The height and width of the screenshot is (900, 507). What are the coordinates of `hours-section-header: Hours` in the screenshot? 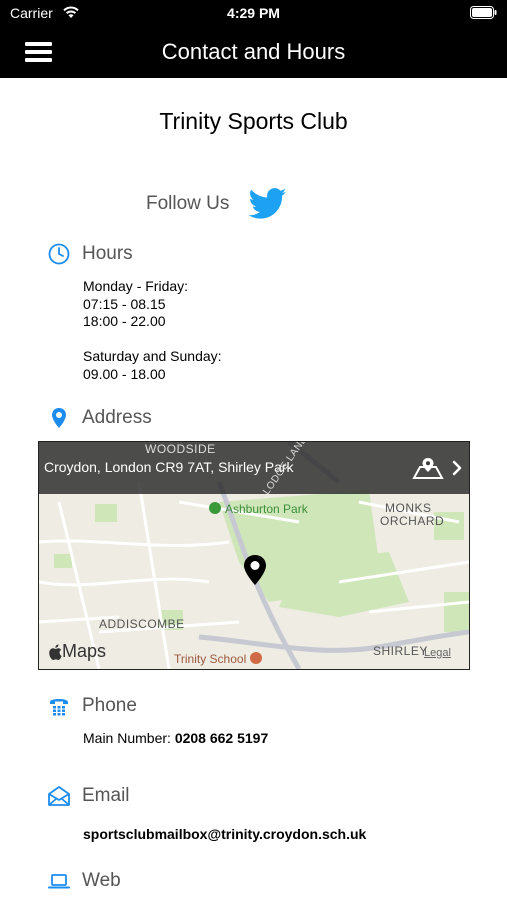 It's located at (90, 254).